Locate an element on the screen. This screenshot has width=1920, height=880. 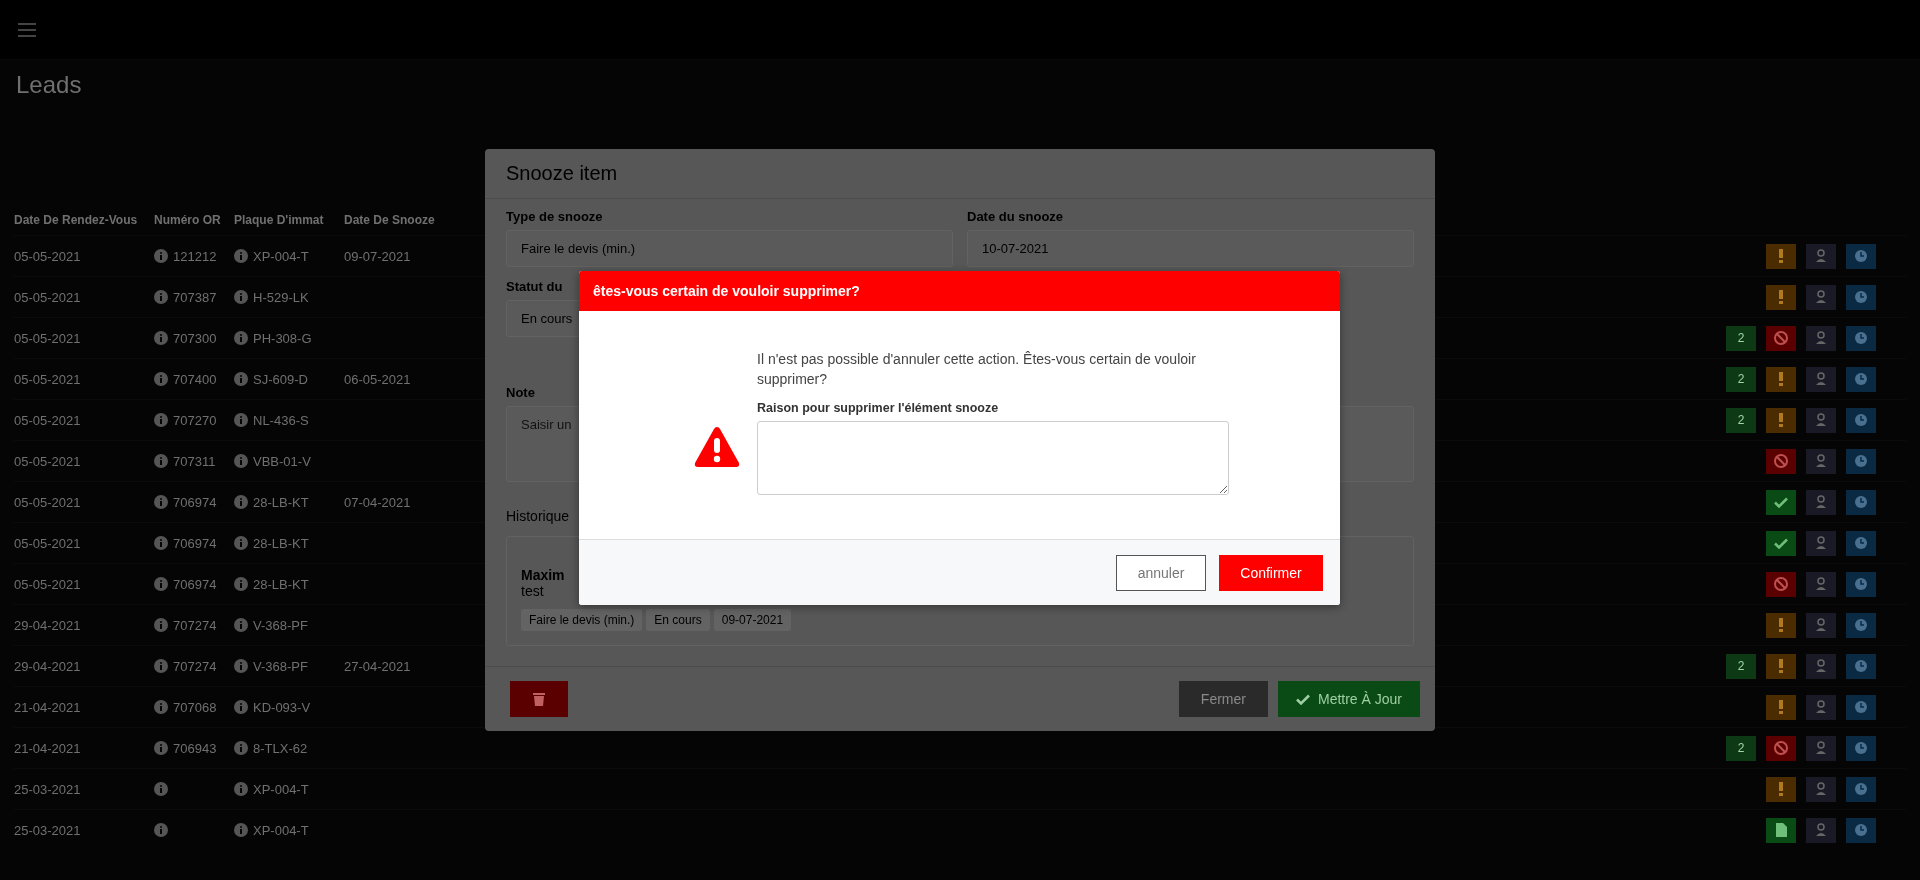
input-field: 10-07-2021 is located at coordinates (1190, 248).